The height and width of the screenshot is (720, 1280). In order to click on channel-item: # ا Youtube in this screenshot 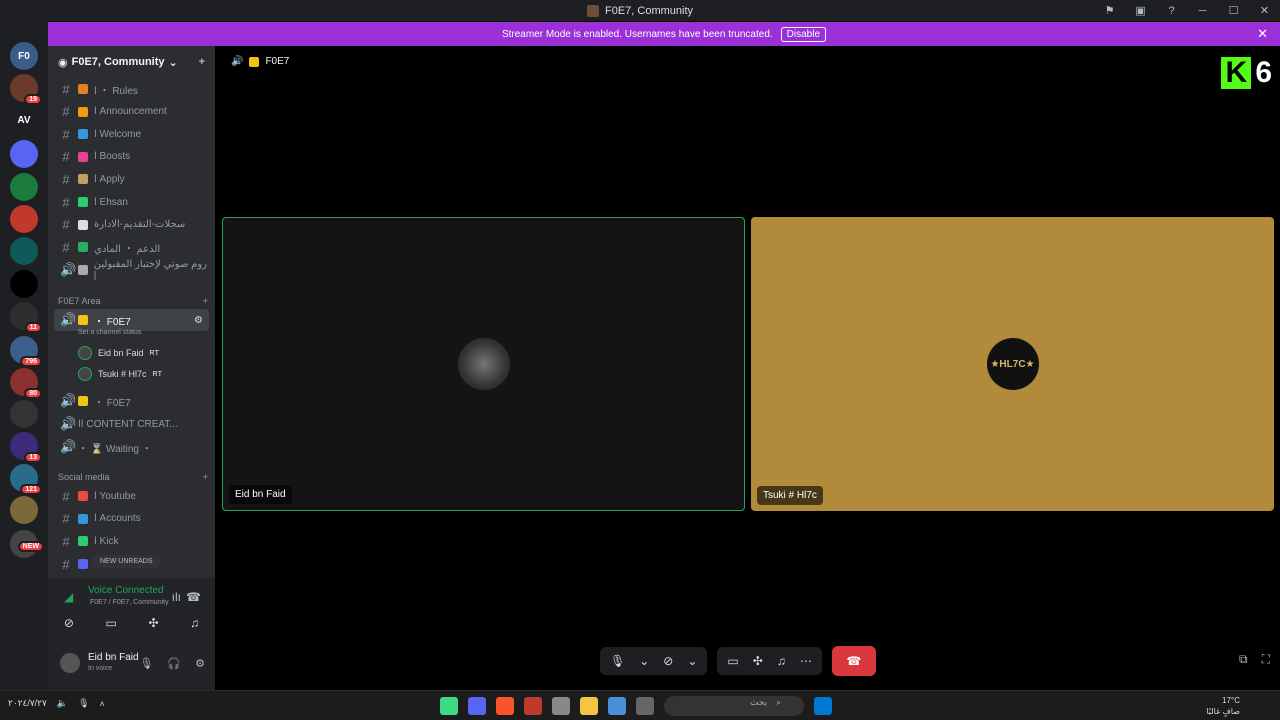, I will do `click(131, 496)`.